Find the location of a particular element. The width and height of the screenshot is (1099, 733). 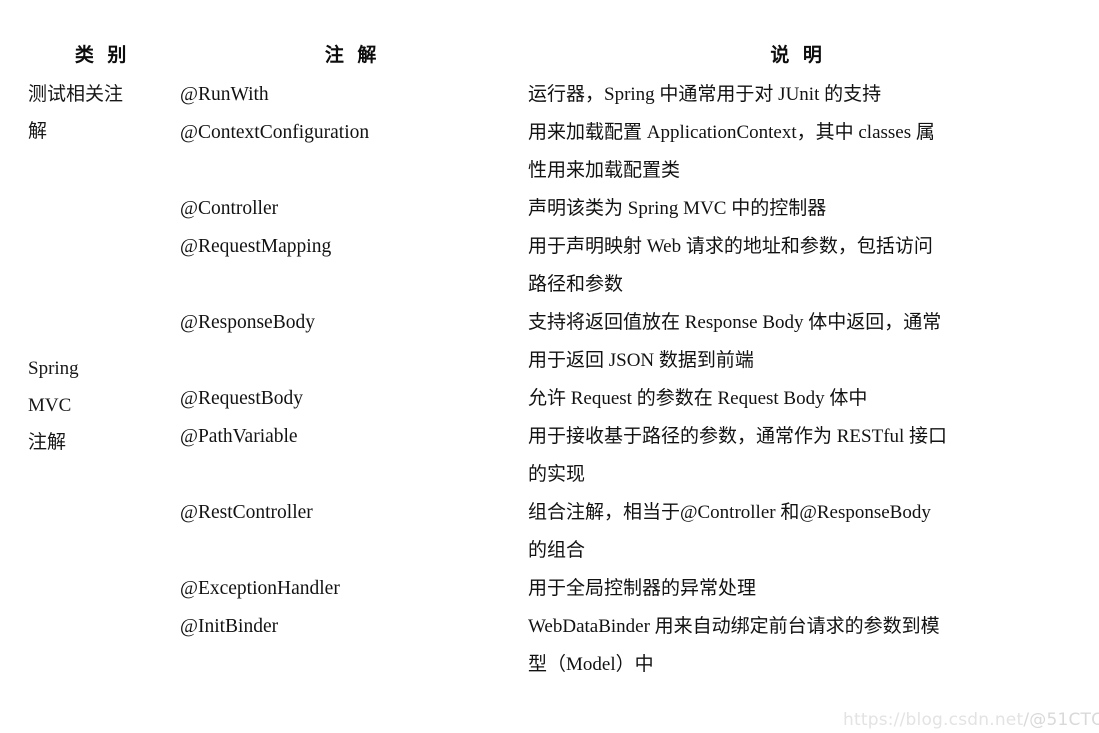

annotation-cell: @Controller is located at coordinates (354, 209).